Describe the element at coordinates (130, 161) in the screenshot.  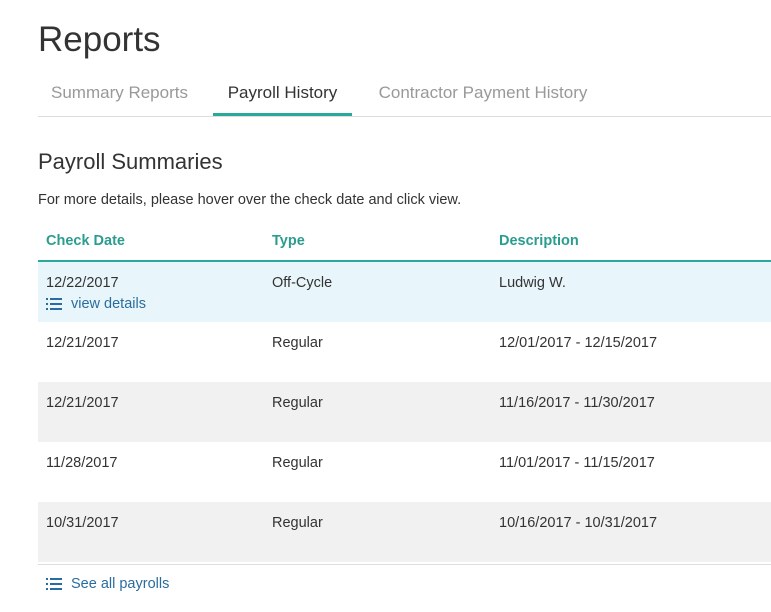
I see `section-title: Payroll Summaries` at that location.